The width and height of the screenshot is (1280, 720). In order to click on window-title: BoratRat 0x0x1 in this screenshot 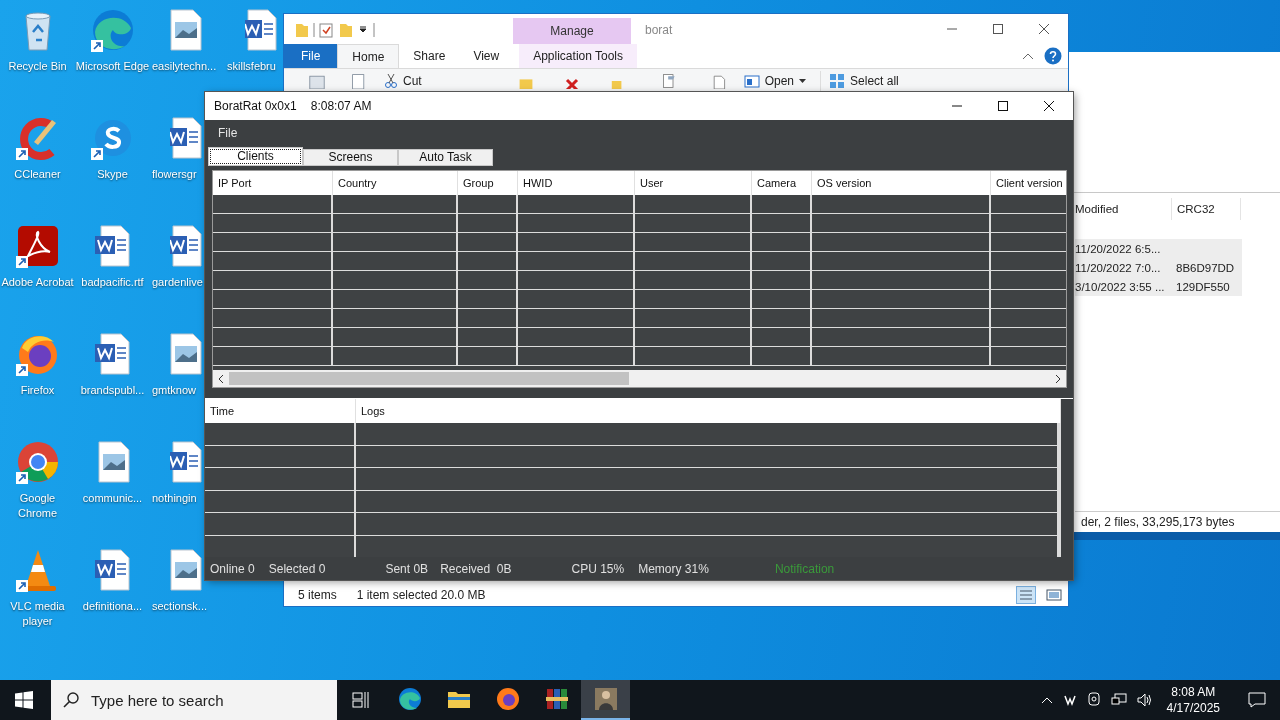, I will do `click(255, 105)`.